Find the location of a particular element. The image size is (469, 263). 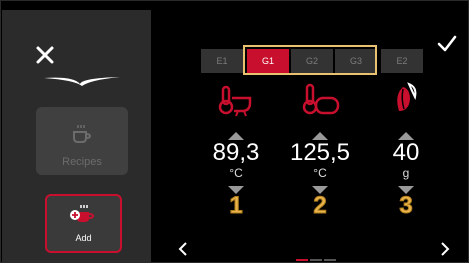

value-readout: 40 is located at coordinates (406, 152).